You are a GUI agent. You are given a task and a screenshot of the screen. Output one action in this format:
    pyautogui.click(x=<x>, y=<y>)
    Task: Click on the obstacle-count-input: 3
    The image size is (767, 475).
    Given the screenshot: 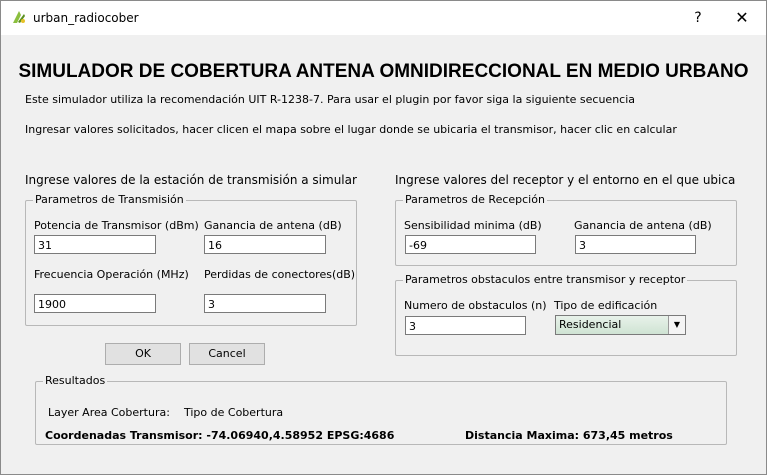 What is the action you would take?
    pyautogui.click(x=465, y=325)
    